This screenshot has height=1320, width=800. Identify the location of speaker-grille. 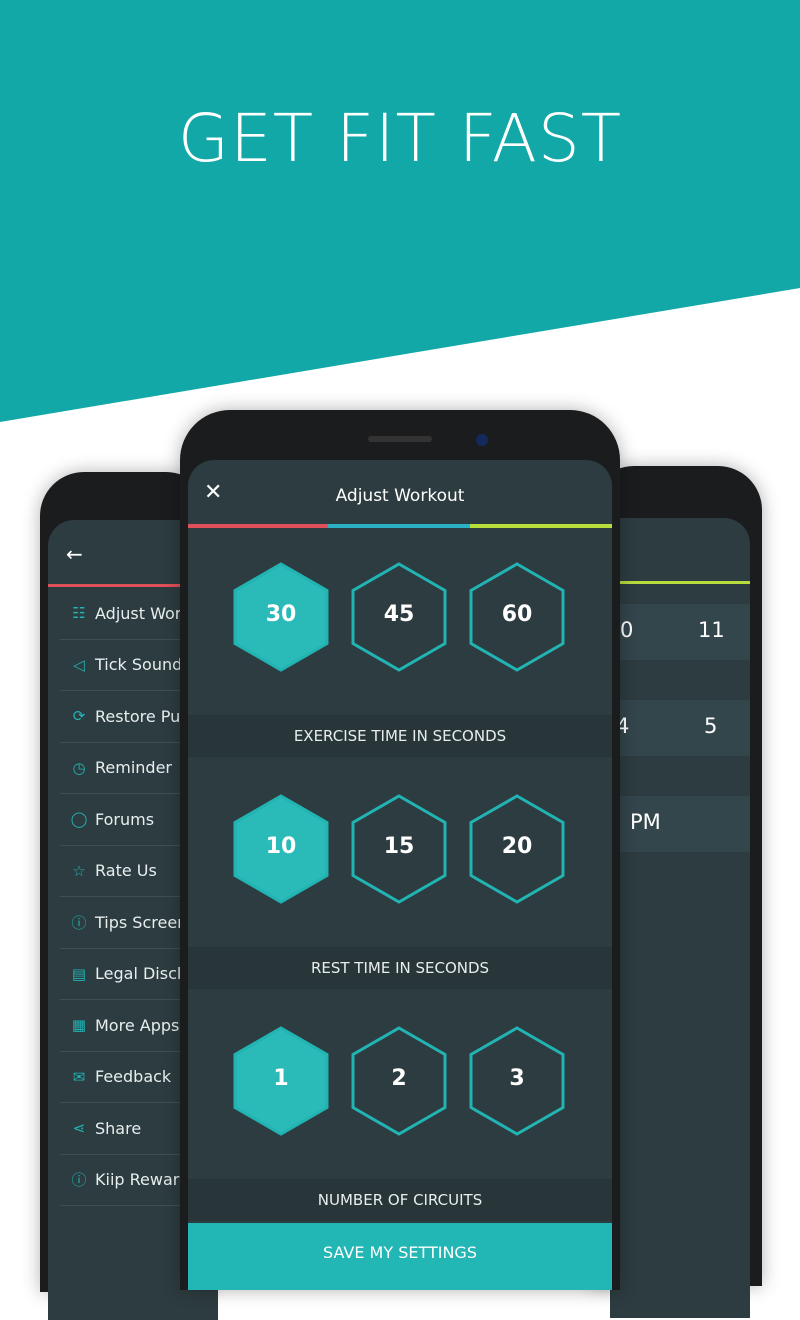
(400, 439).